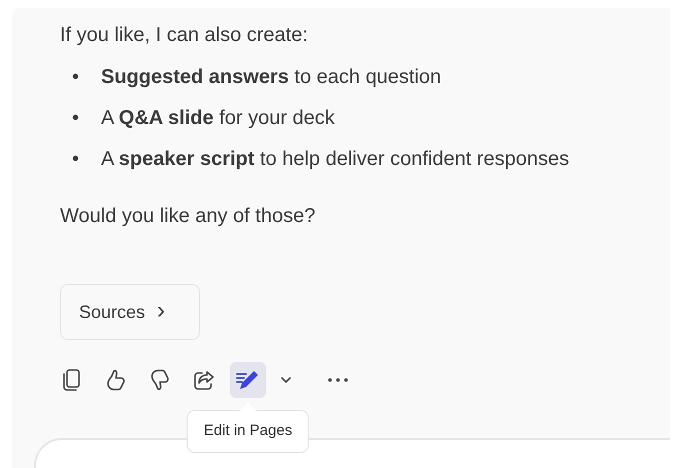 Image resolution: width=675 pixels, height=468 pixels. I want to click on question-text: Would you like any of those?, so click(188, 216).